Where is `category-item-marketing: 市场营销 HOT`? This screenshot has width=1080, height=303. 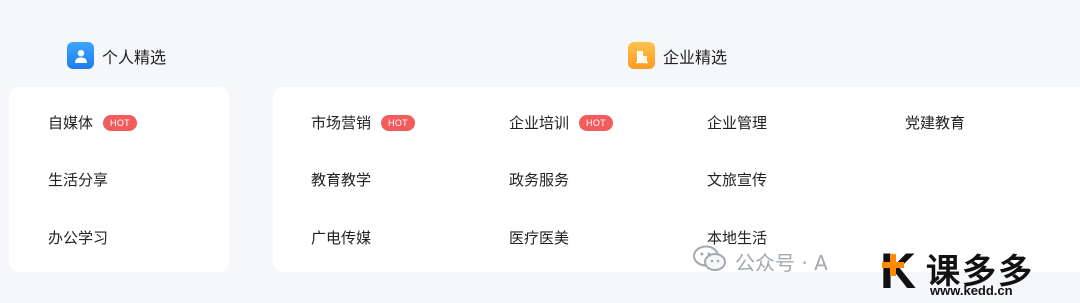 category-item-marketing: 市场营销 HOT is located at coordinates (363, 122).